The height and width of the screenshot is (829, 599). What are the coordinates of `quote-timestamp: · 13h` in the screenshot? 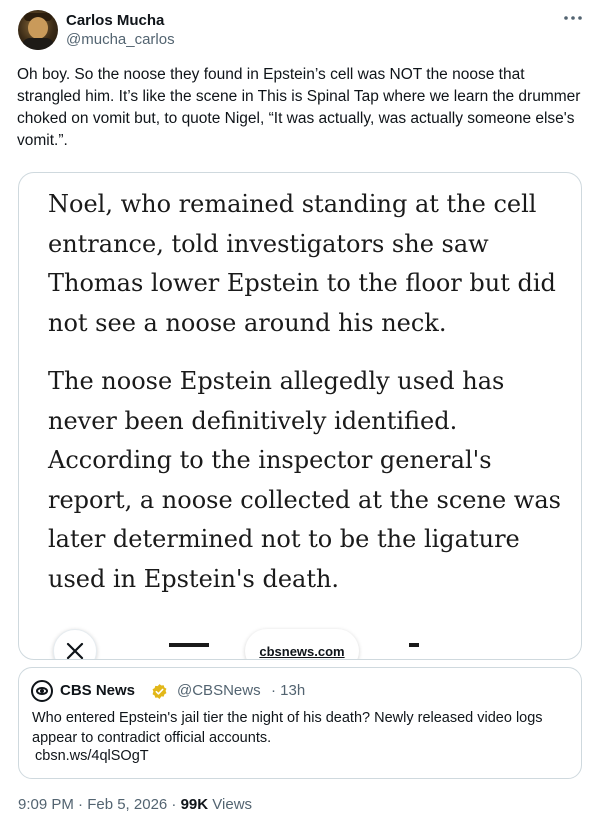 It's located at (288, 690).